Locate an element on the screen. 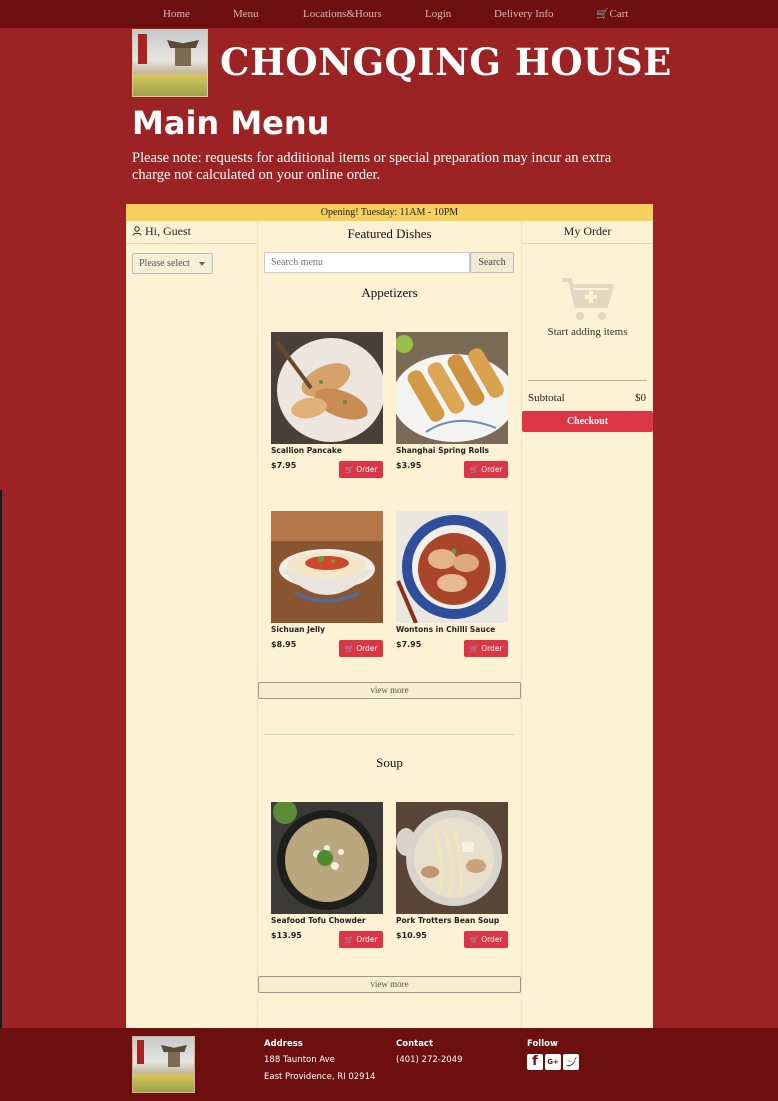 Image resolution: width=778 pixels, height=1101 pixels. footer-contact-heading: Contact is located at coordinates (415, 1044).